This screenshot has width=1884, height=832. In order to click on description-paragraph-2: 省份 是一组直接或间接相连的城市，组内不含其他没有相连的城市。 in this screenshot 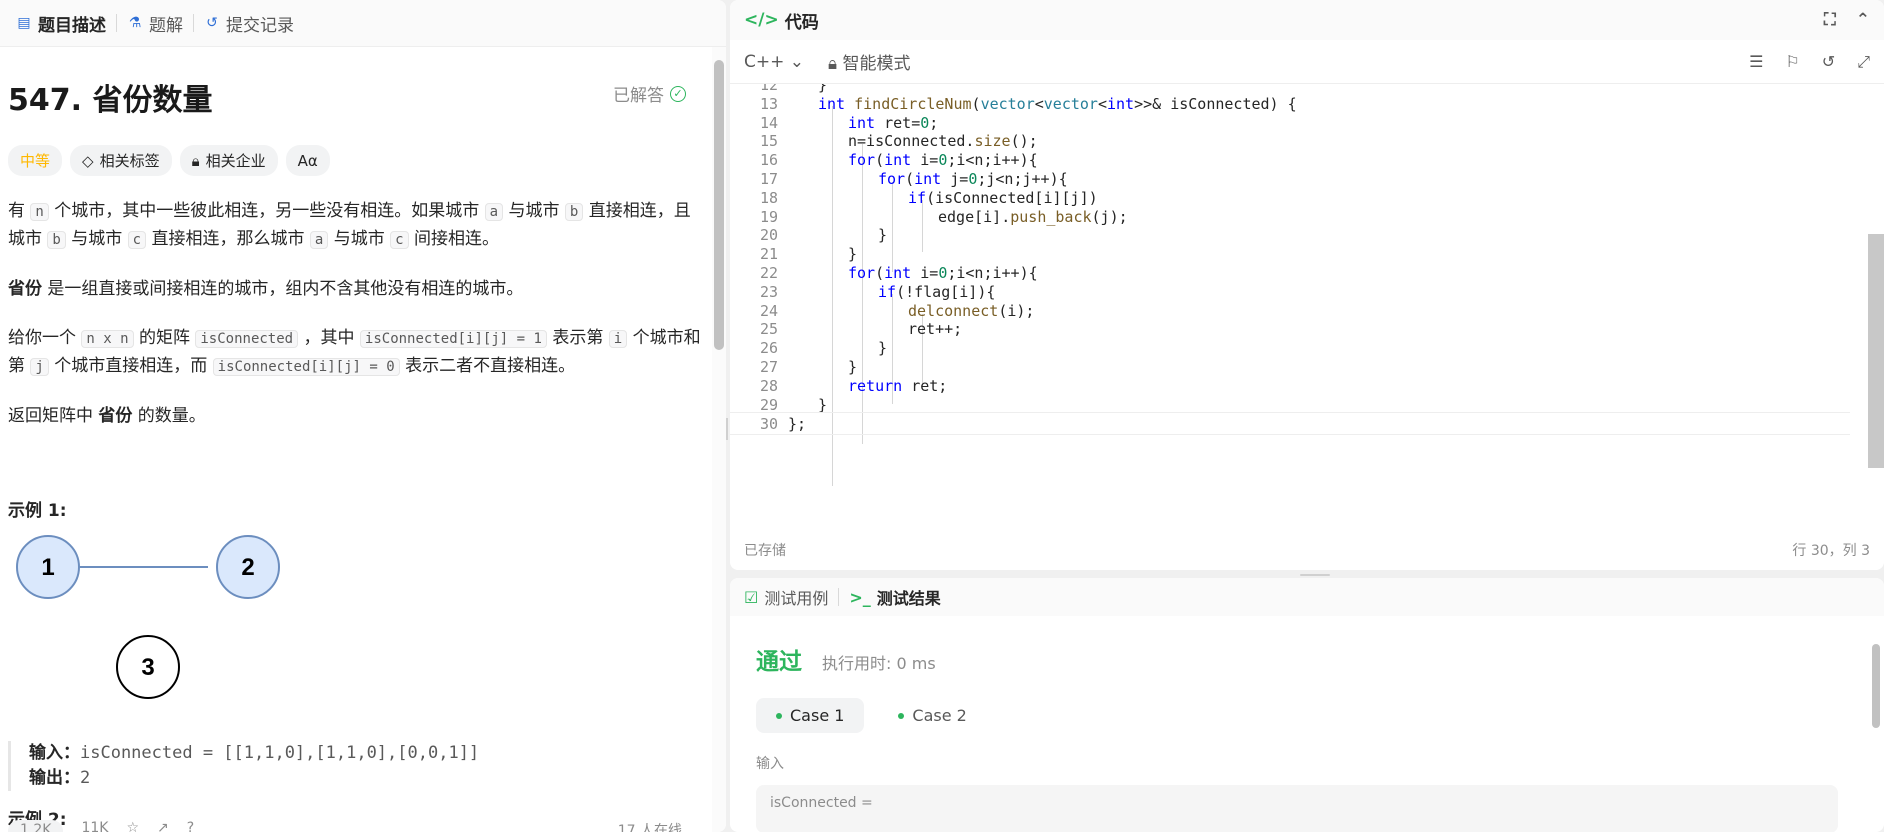, I will do `click(266, 289)`.